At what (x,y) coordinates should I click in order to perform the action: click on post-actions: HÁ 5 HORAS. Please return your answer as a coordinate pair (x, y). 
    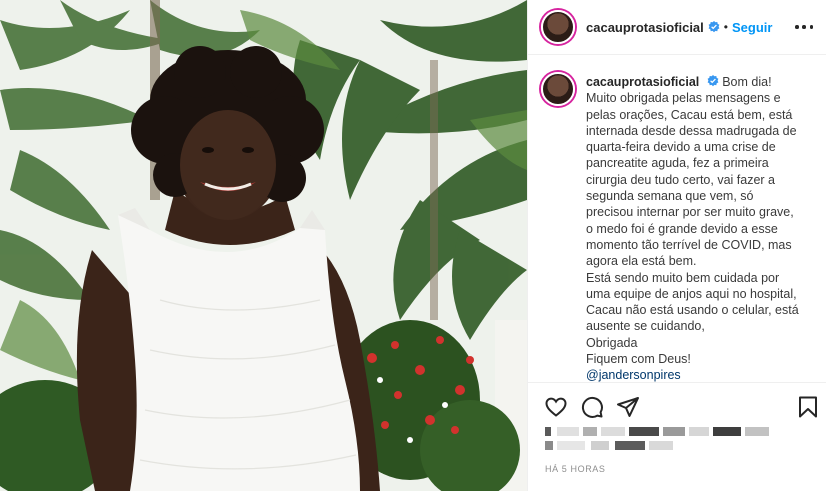
    Looking at the image, I should click on (677, 436).